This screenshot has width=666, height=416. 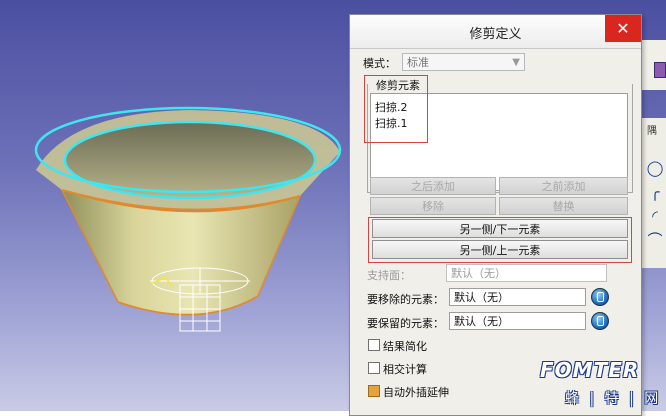 What do you see at coordinates (655, 168) in the screenshot?
I see `circle-icon: ◯` at bounding box center [655, 168].